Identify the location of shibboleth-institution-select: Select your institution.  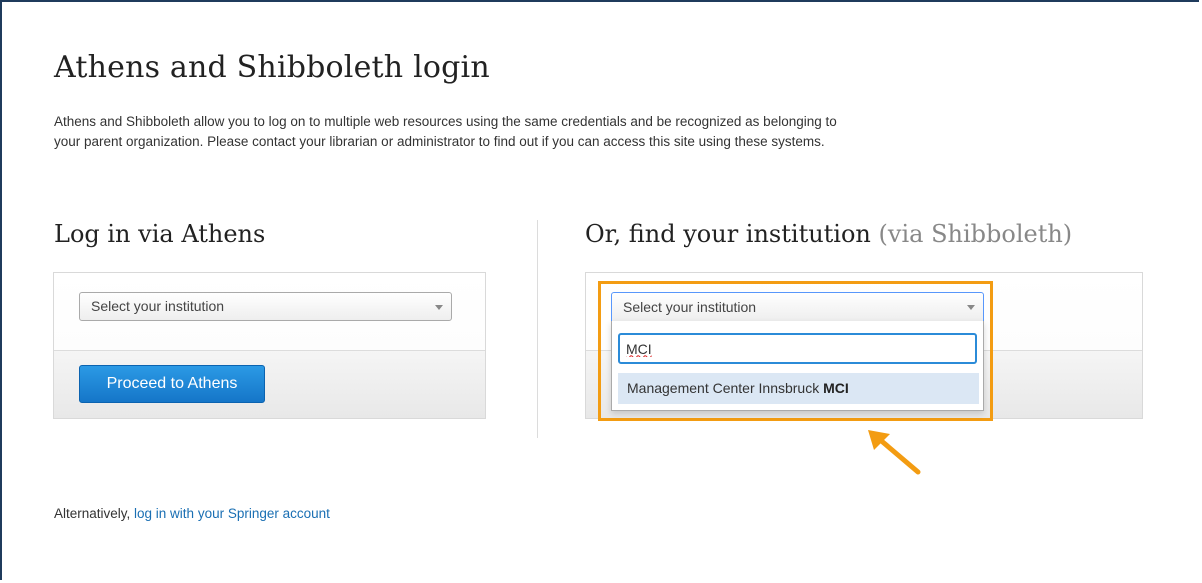
(797, 307).